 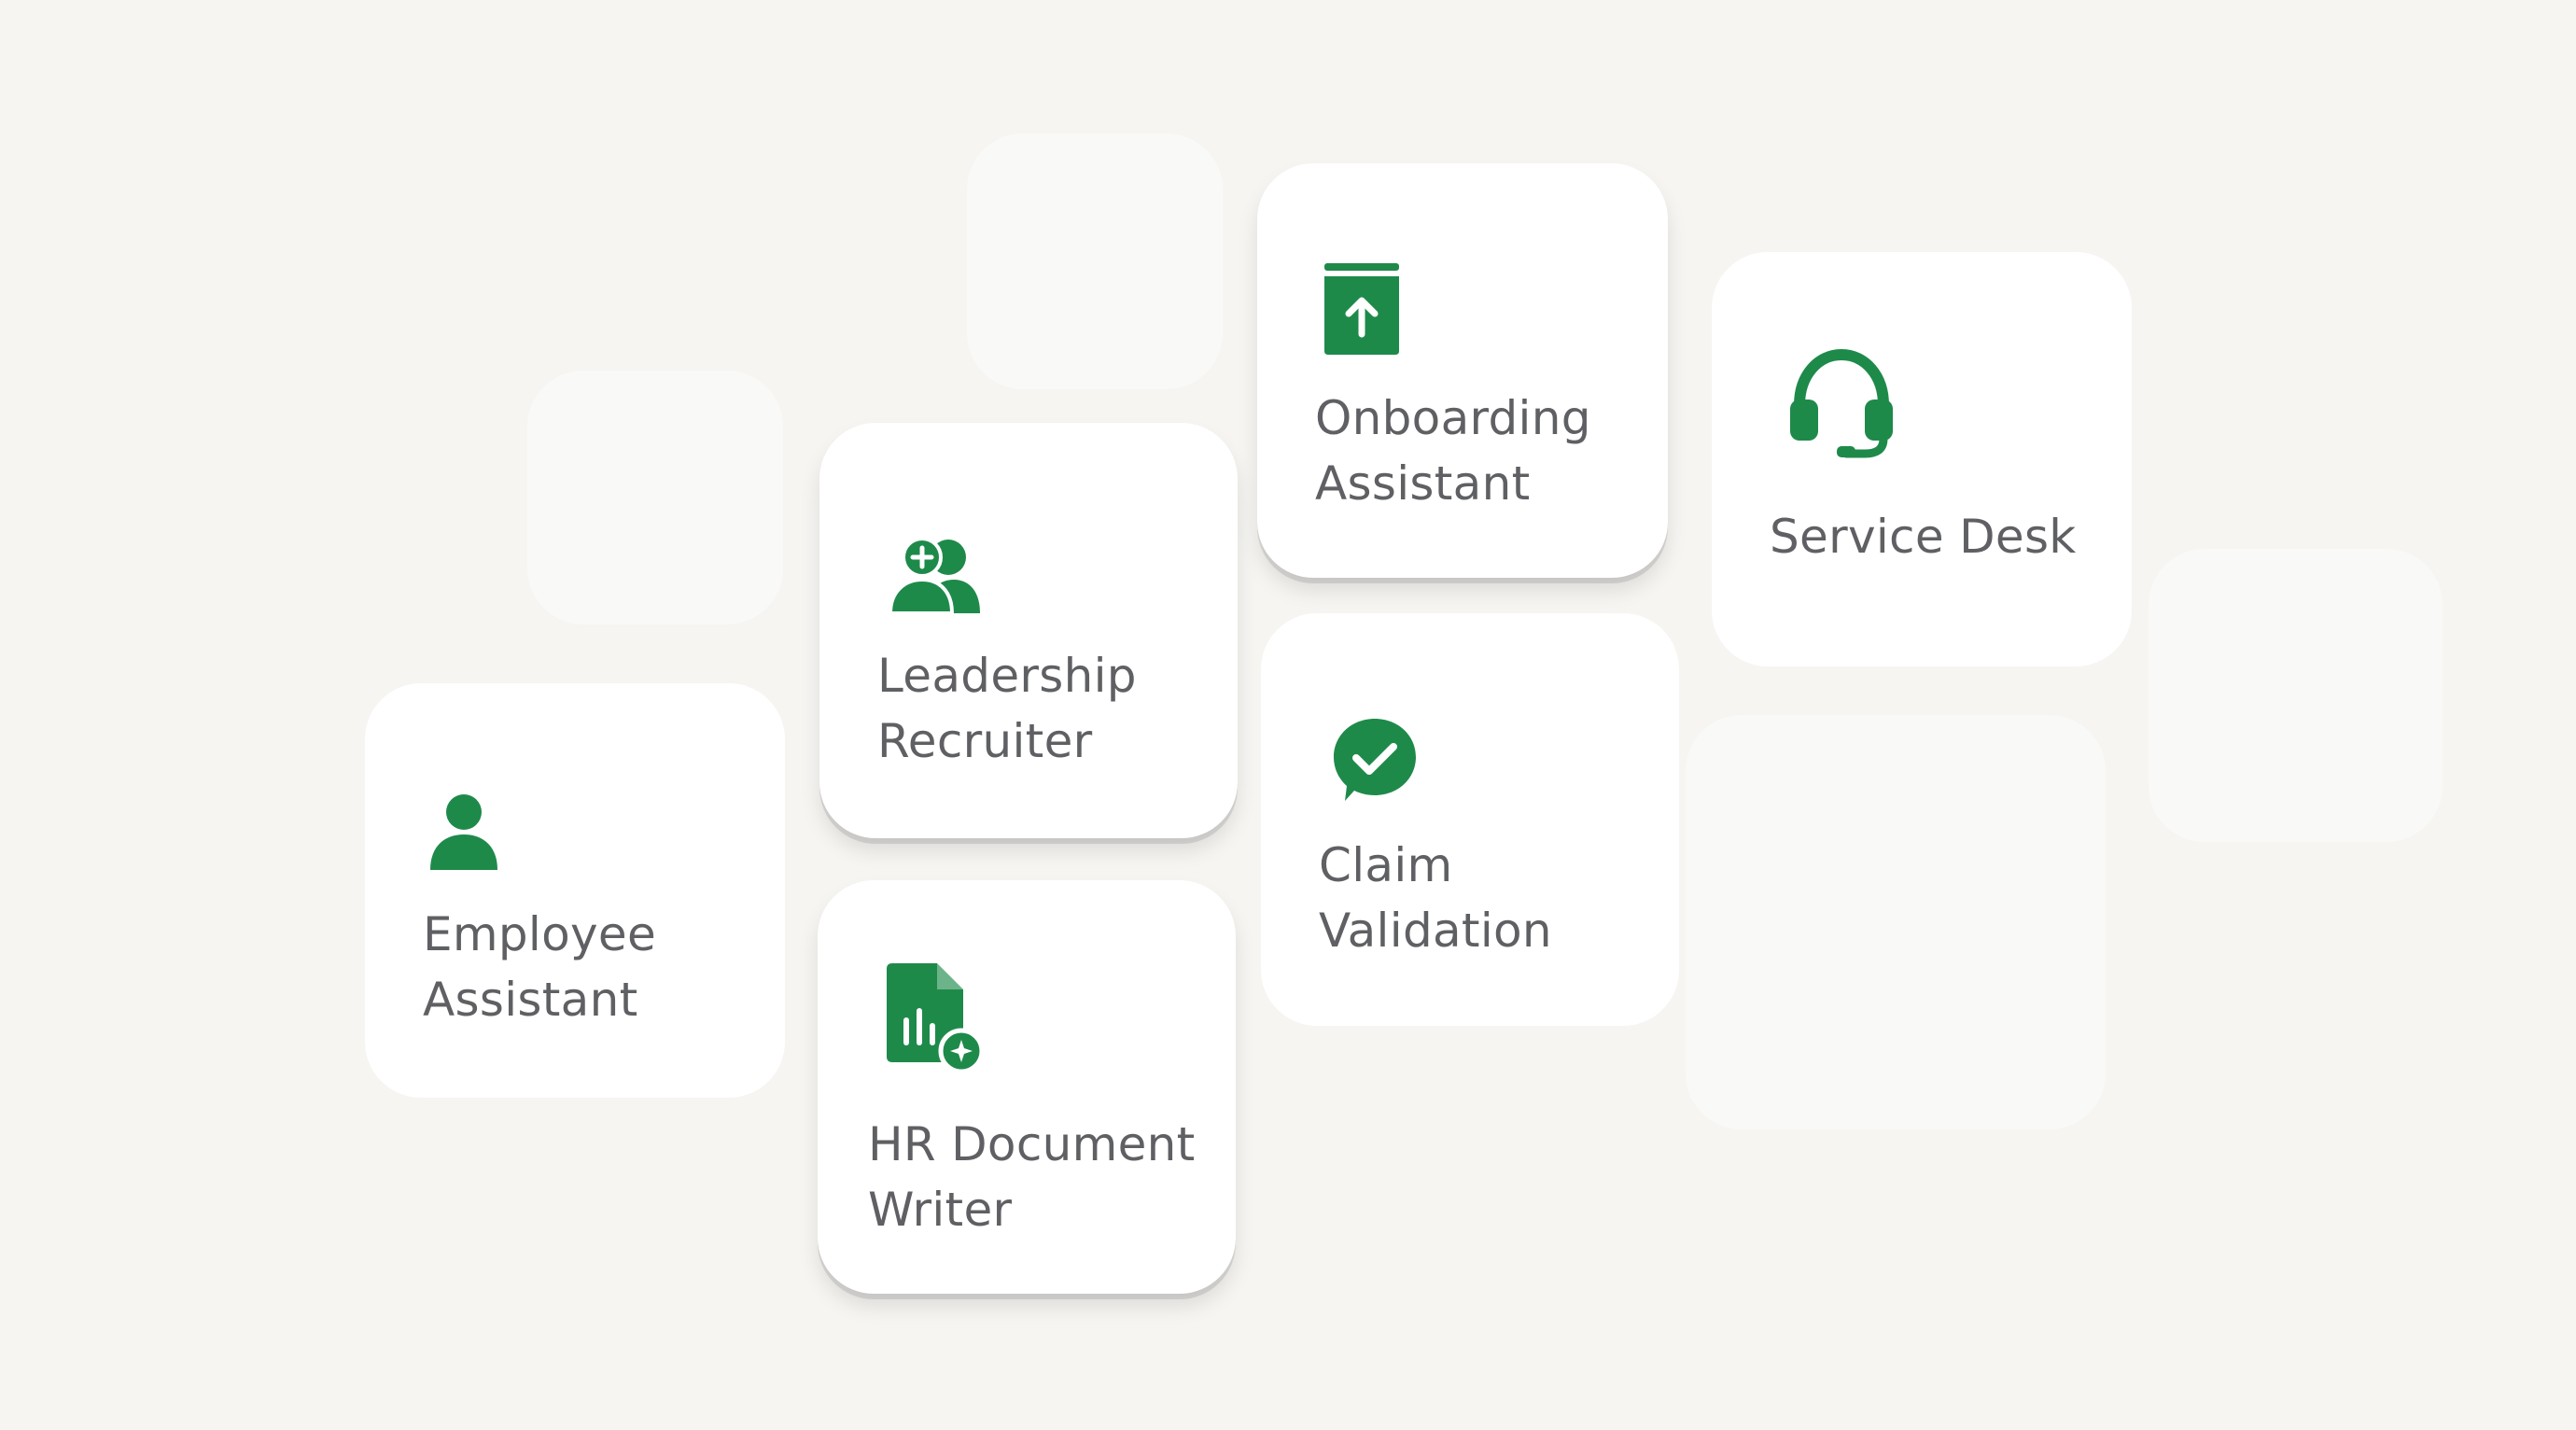 I want to click on card-leadership-recruiter: Leadership Recruiter, so click(x=1028, y=630).